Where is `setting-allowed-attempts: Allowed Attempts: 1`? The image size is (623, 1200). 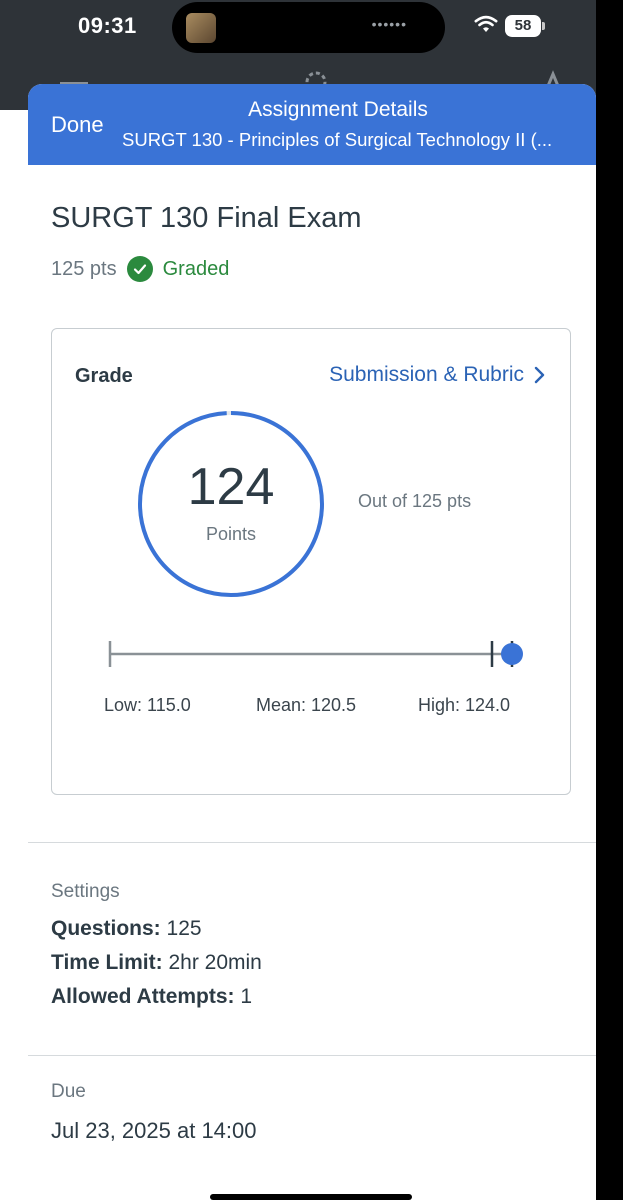 setting-allowed-attempts: Allowed Attempts: 1 is located at coordinates (151, 997).